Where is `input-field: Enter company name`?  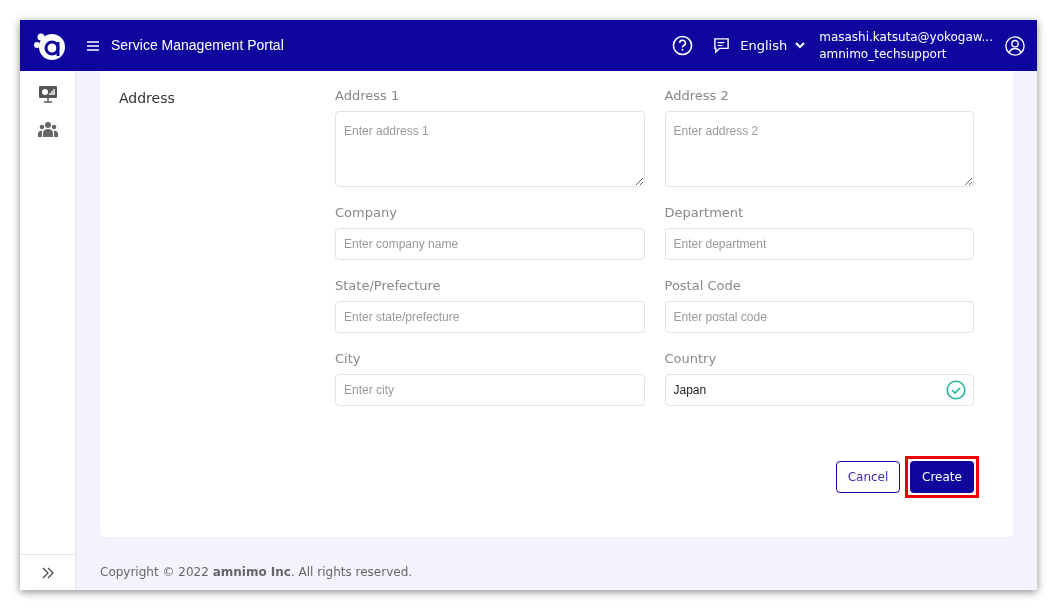
input-field: Enter company name is located at coordinates (490, 244).